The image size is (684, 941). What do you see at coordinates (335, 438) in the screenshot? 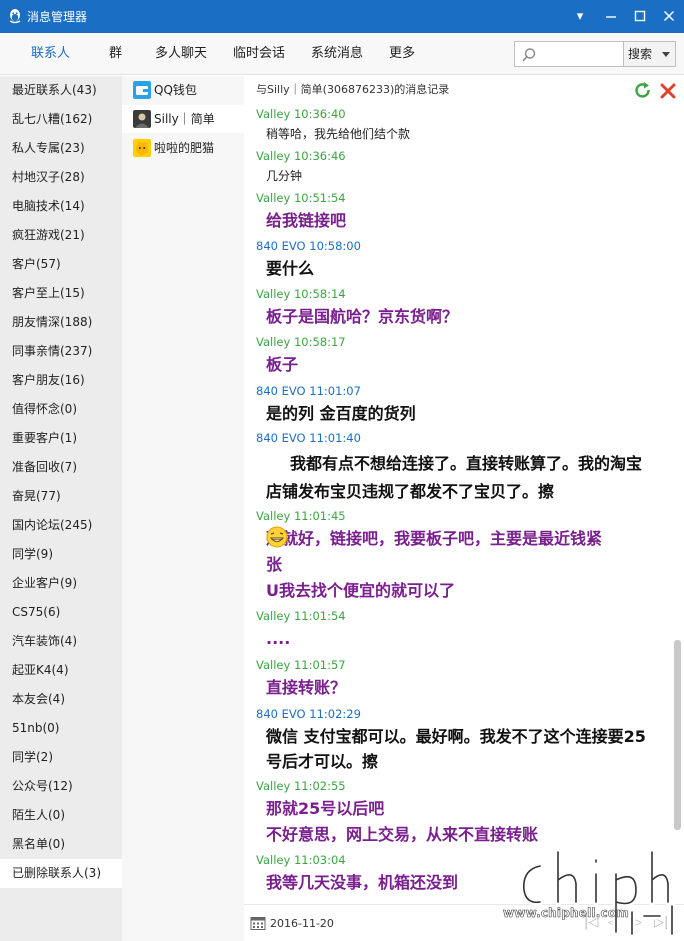
I see `message-time: 11:01:40` at bounding box center [335, 438].